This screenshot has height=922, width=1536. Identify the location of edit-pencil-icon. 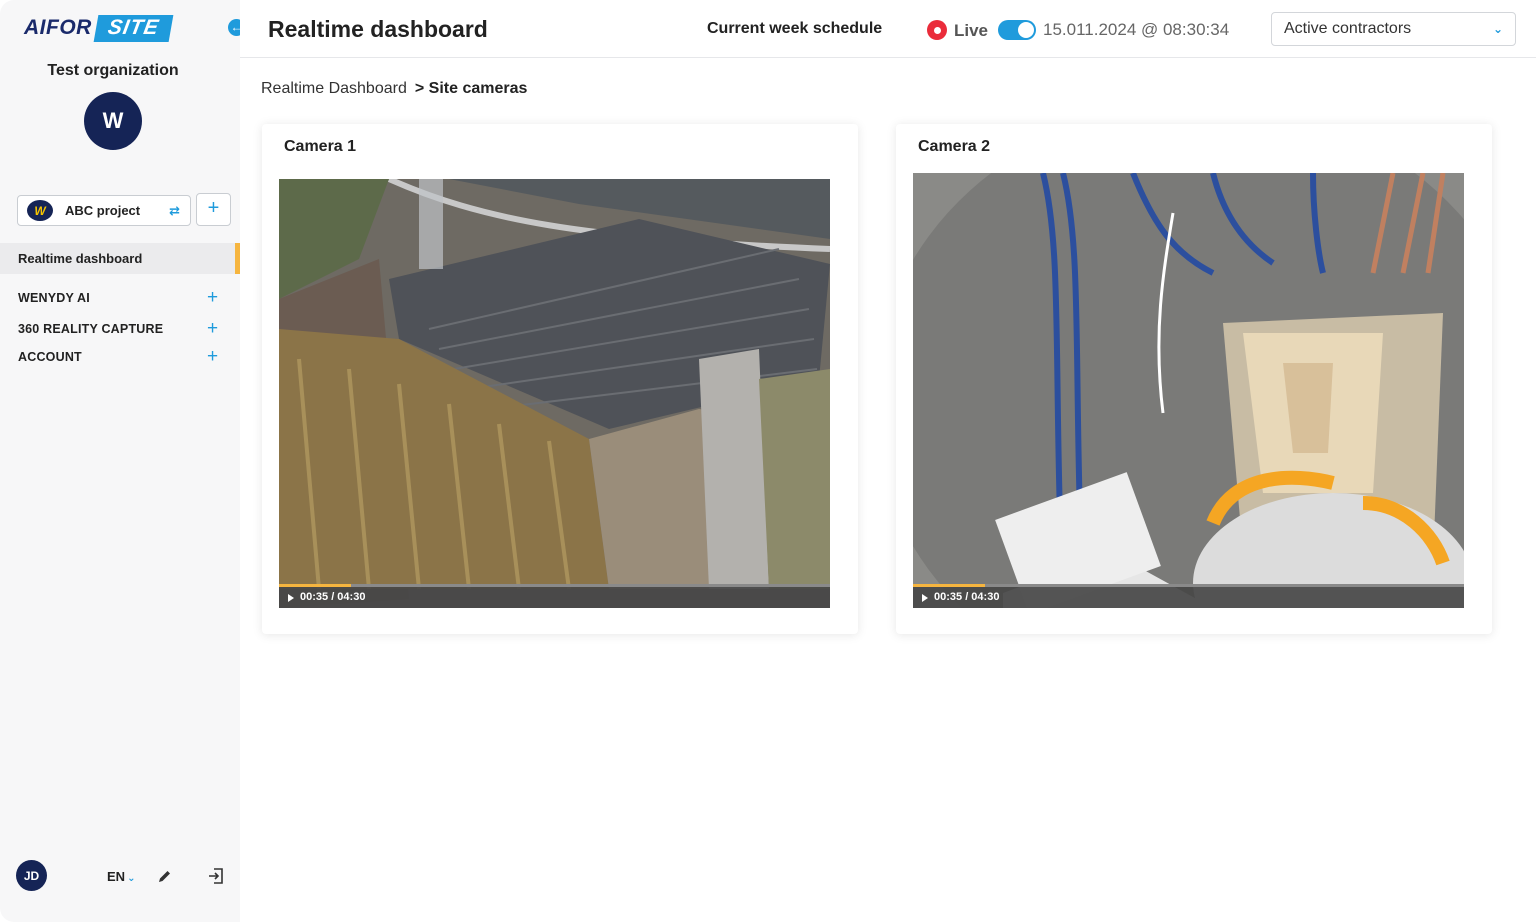
(165, 876).